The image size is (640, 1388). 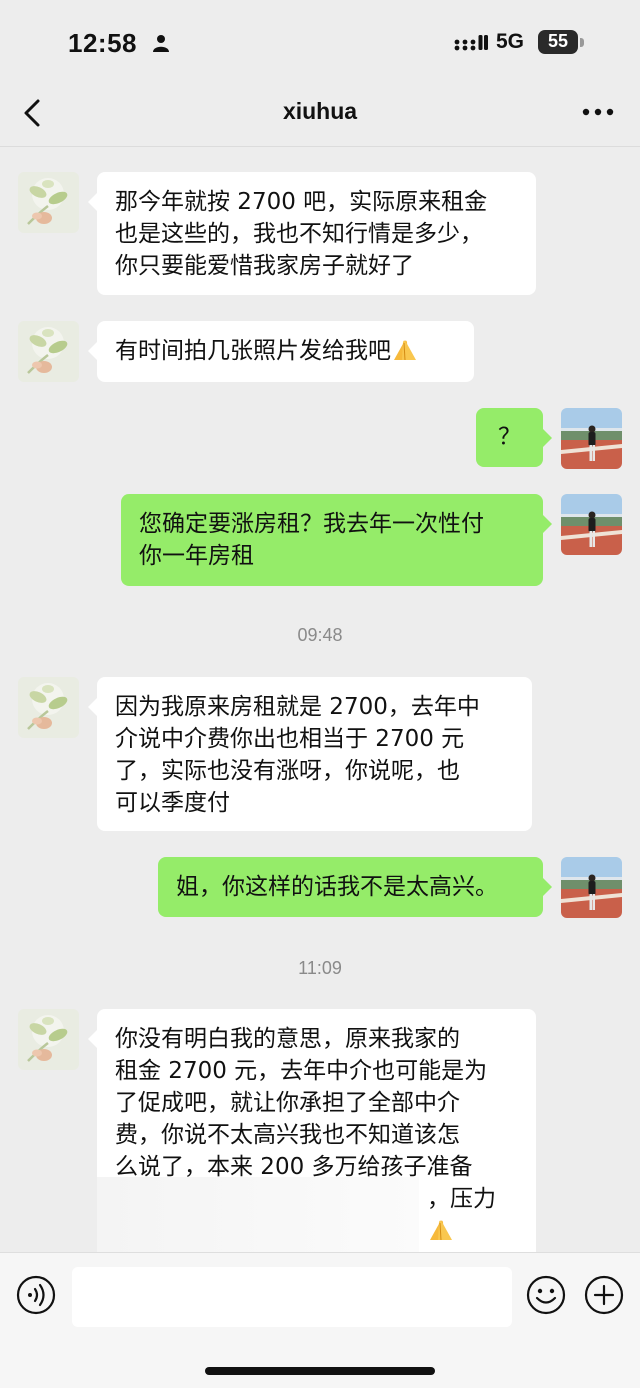 I want to click on message-text: 姐，你这样的话我不是太高兴。, so click(x=337, y=887).